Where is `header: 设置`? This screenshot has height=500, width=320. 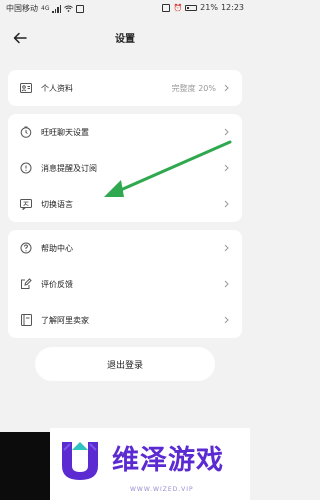
header: 设置 is located at coordinates (125, 38).